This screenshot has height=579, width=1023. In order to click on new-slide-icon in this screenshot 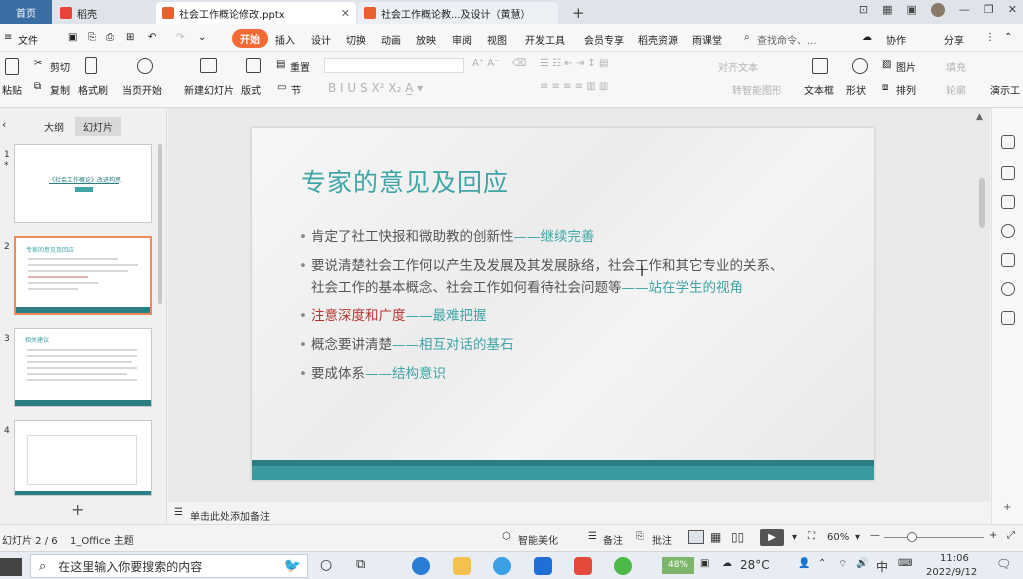, I will do `click(208, 65)`.